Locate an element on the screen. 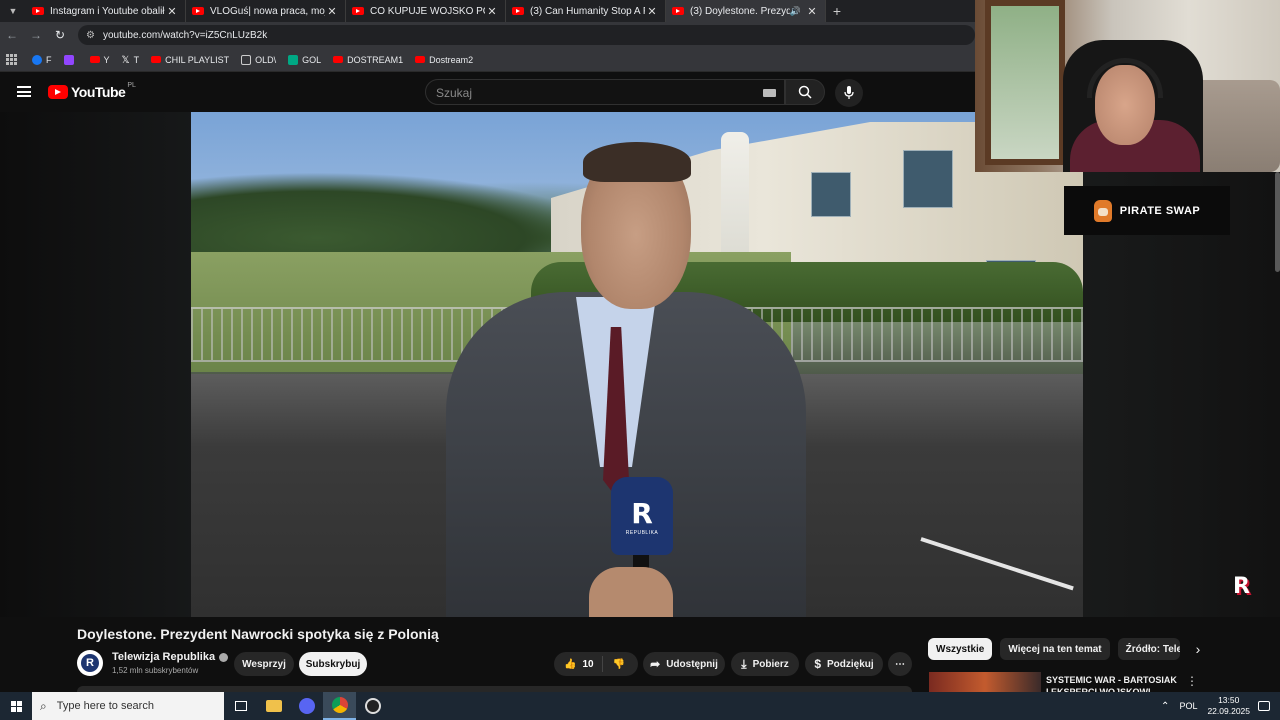 This screenshot has width=1280, height=720. super-thanks-icon: $ is located at coordinates (817, 664).